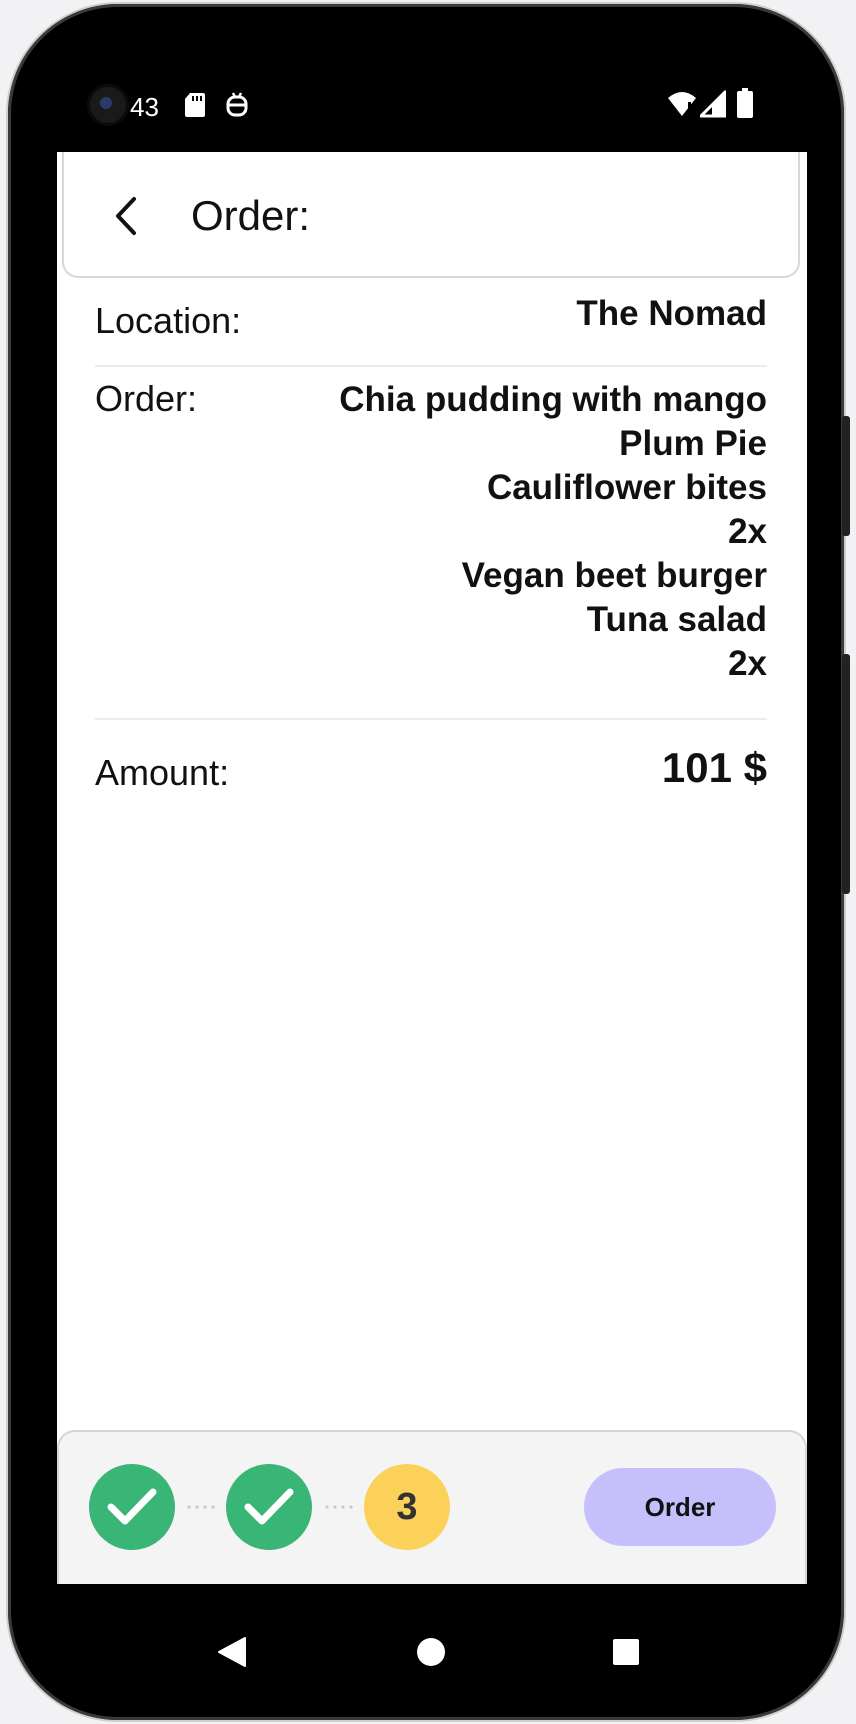 The height and width of the screenshot is (1724, 856). What do you see at coordinates (713, 104) in the screenshot?
I see `signal-icon` at bounding box center [713, 104].